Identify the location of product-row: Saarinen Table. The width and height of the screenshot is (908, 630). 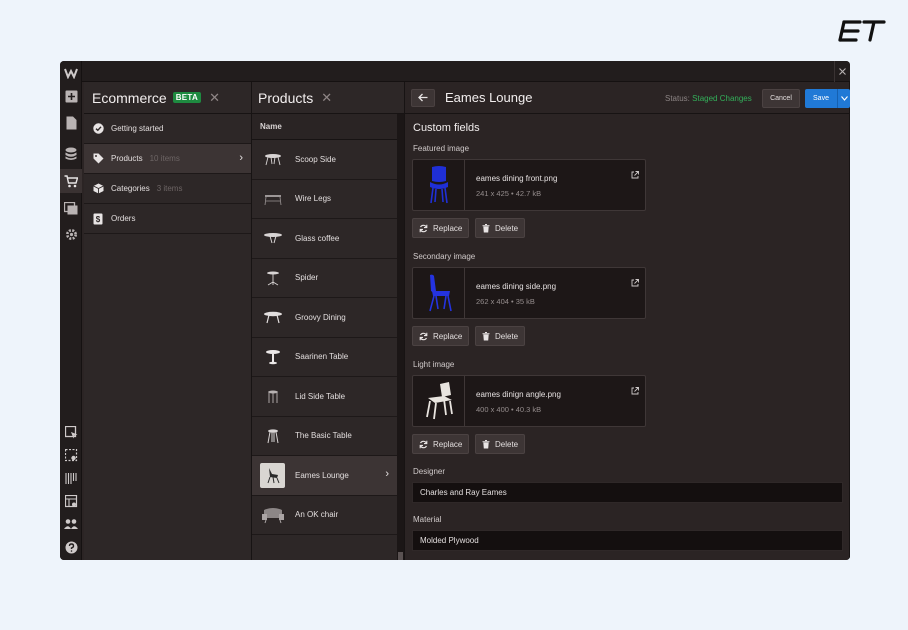
(324, 357).